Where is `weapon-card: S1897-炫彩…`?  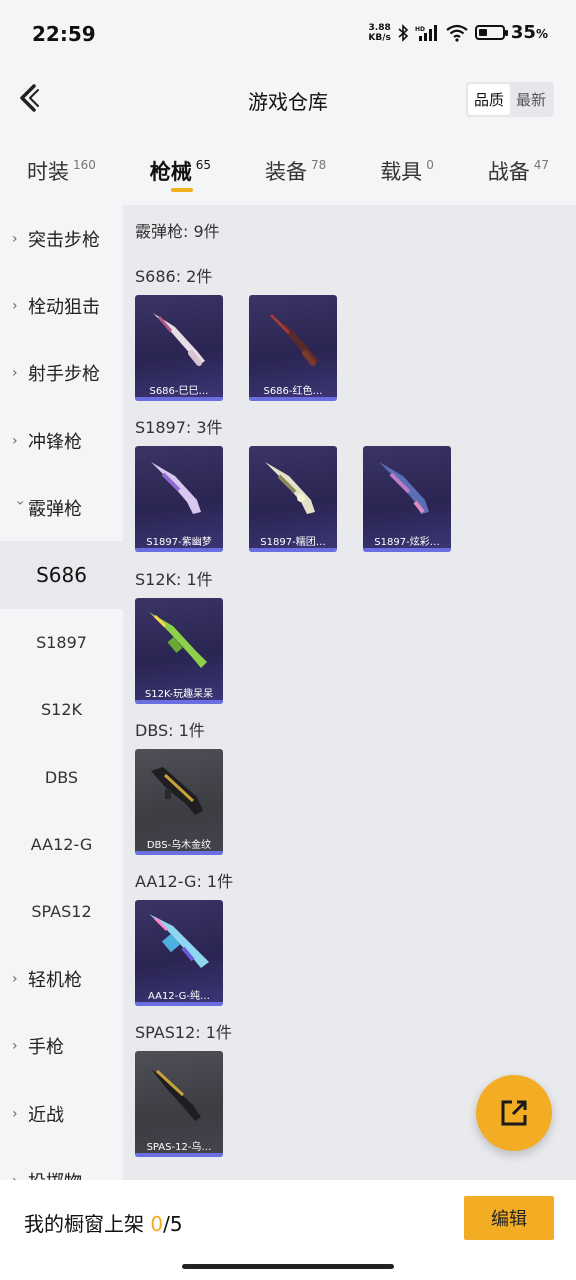 weapon-card: S1897-炫彩… is located at coordinates (407, 499).